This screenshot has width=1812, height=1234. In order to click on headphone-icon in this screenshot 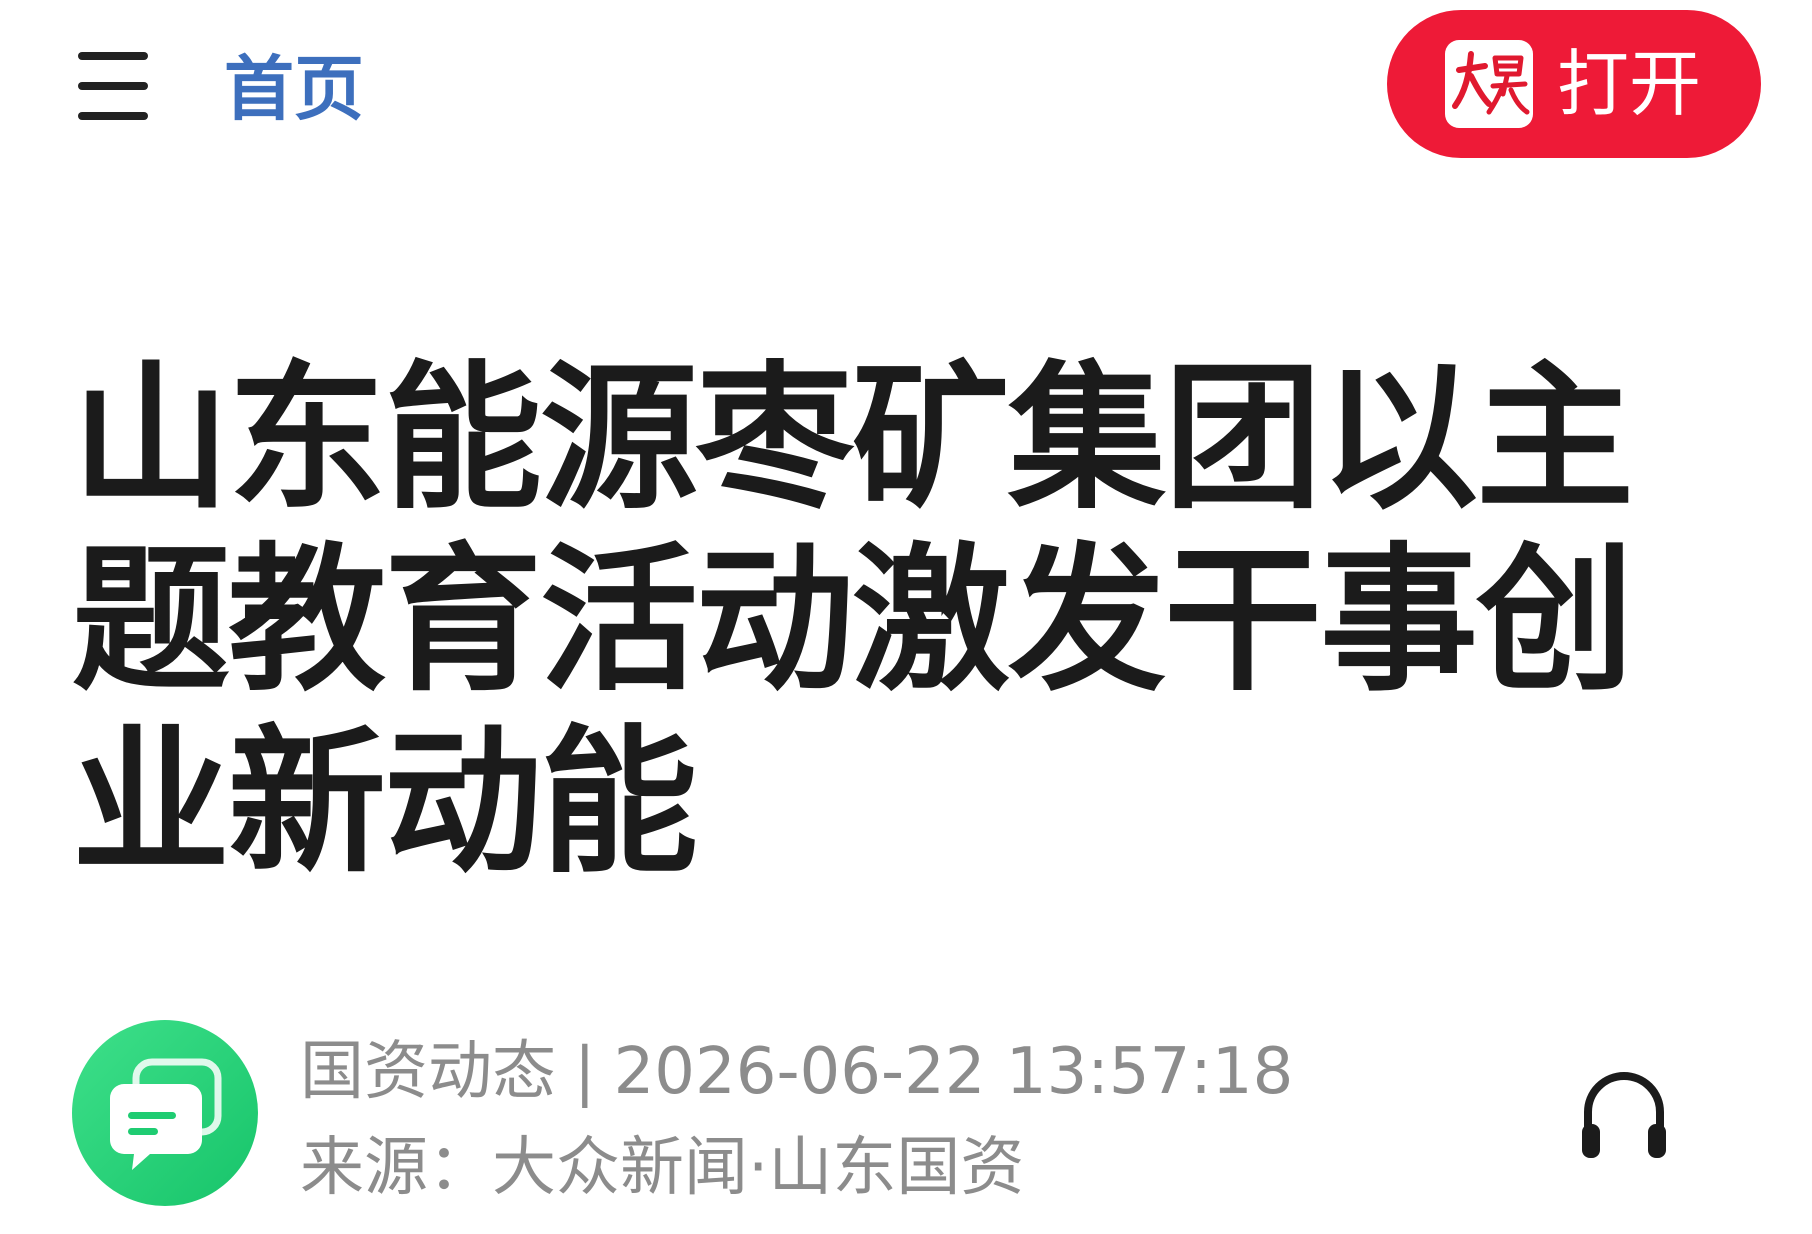, I will do `click(1624, 1112)`.